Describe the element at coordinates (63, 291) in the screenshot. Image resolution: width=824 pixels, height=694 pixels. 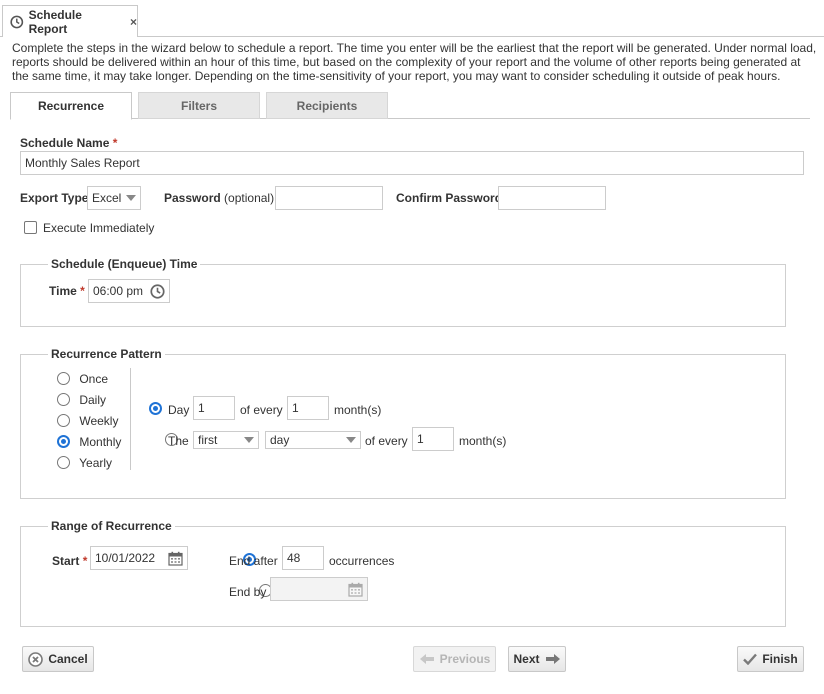
I see `time-label-text: Time` at that location.